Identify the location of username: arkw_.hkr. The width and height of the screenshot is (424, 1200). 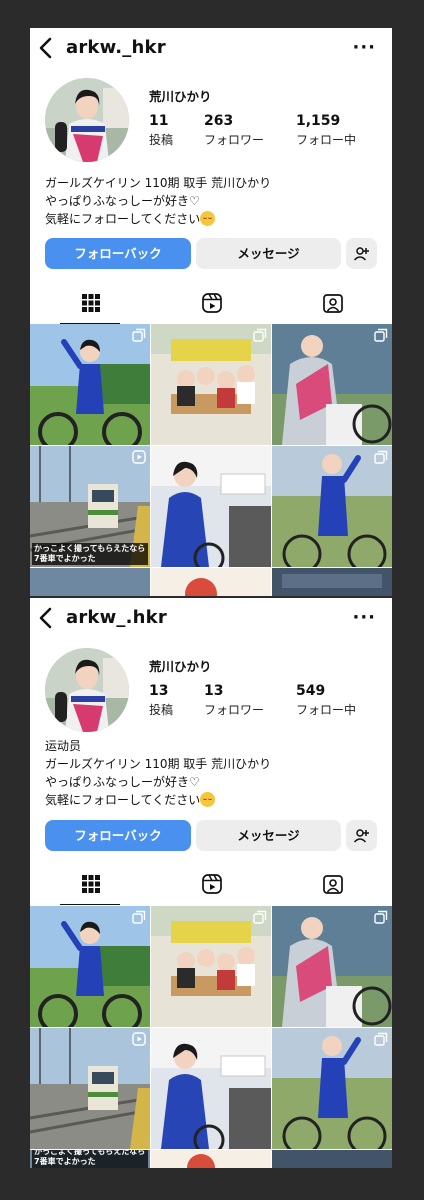
(116, 617).